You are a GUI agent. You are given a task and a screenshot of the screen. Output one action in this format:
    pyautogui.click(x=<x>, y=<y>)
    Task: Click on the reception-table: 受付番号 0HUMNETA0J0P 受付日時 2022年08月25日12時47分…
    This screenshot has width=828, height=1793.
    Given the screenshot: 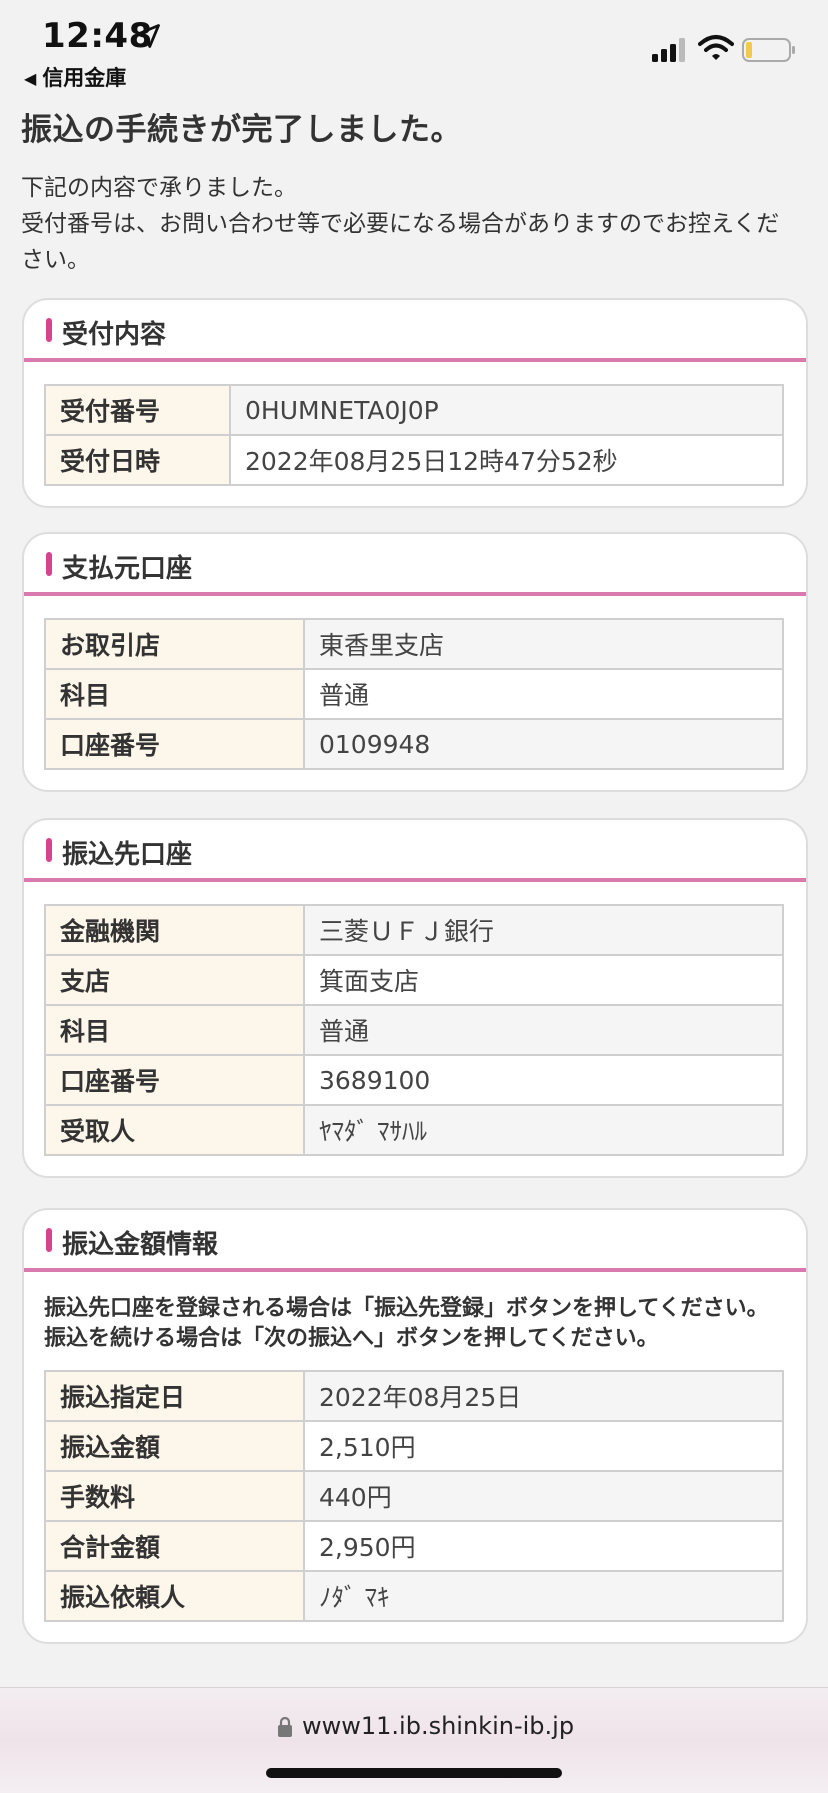 What is the action you would take?
    pyautogui.click(x=414, y=435)
    